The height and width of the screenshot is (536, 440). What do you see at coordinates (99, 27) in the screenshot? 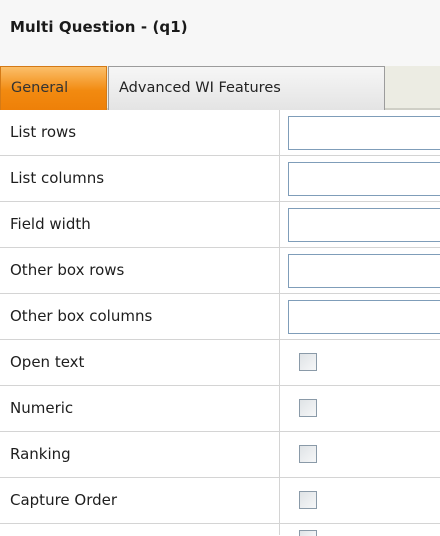
I see `panel-title: Multi Question - (q1)` at bounding box center [99, 27].